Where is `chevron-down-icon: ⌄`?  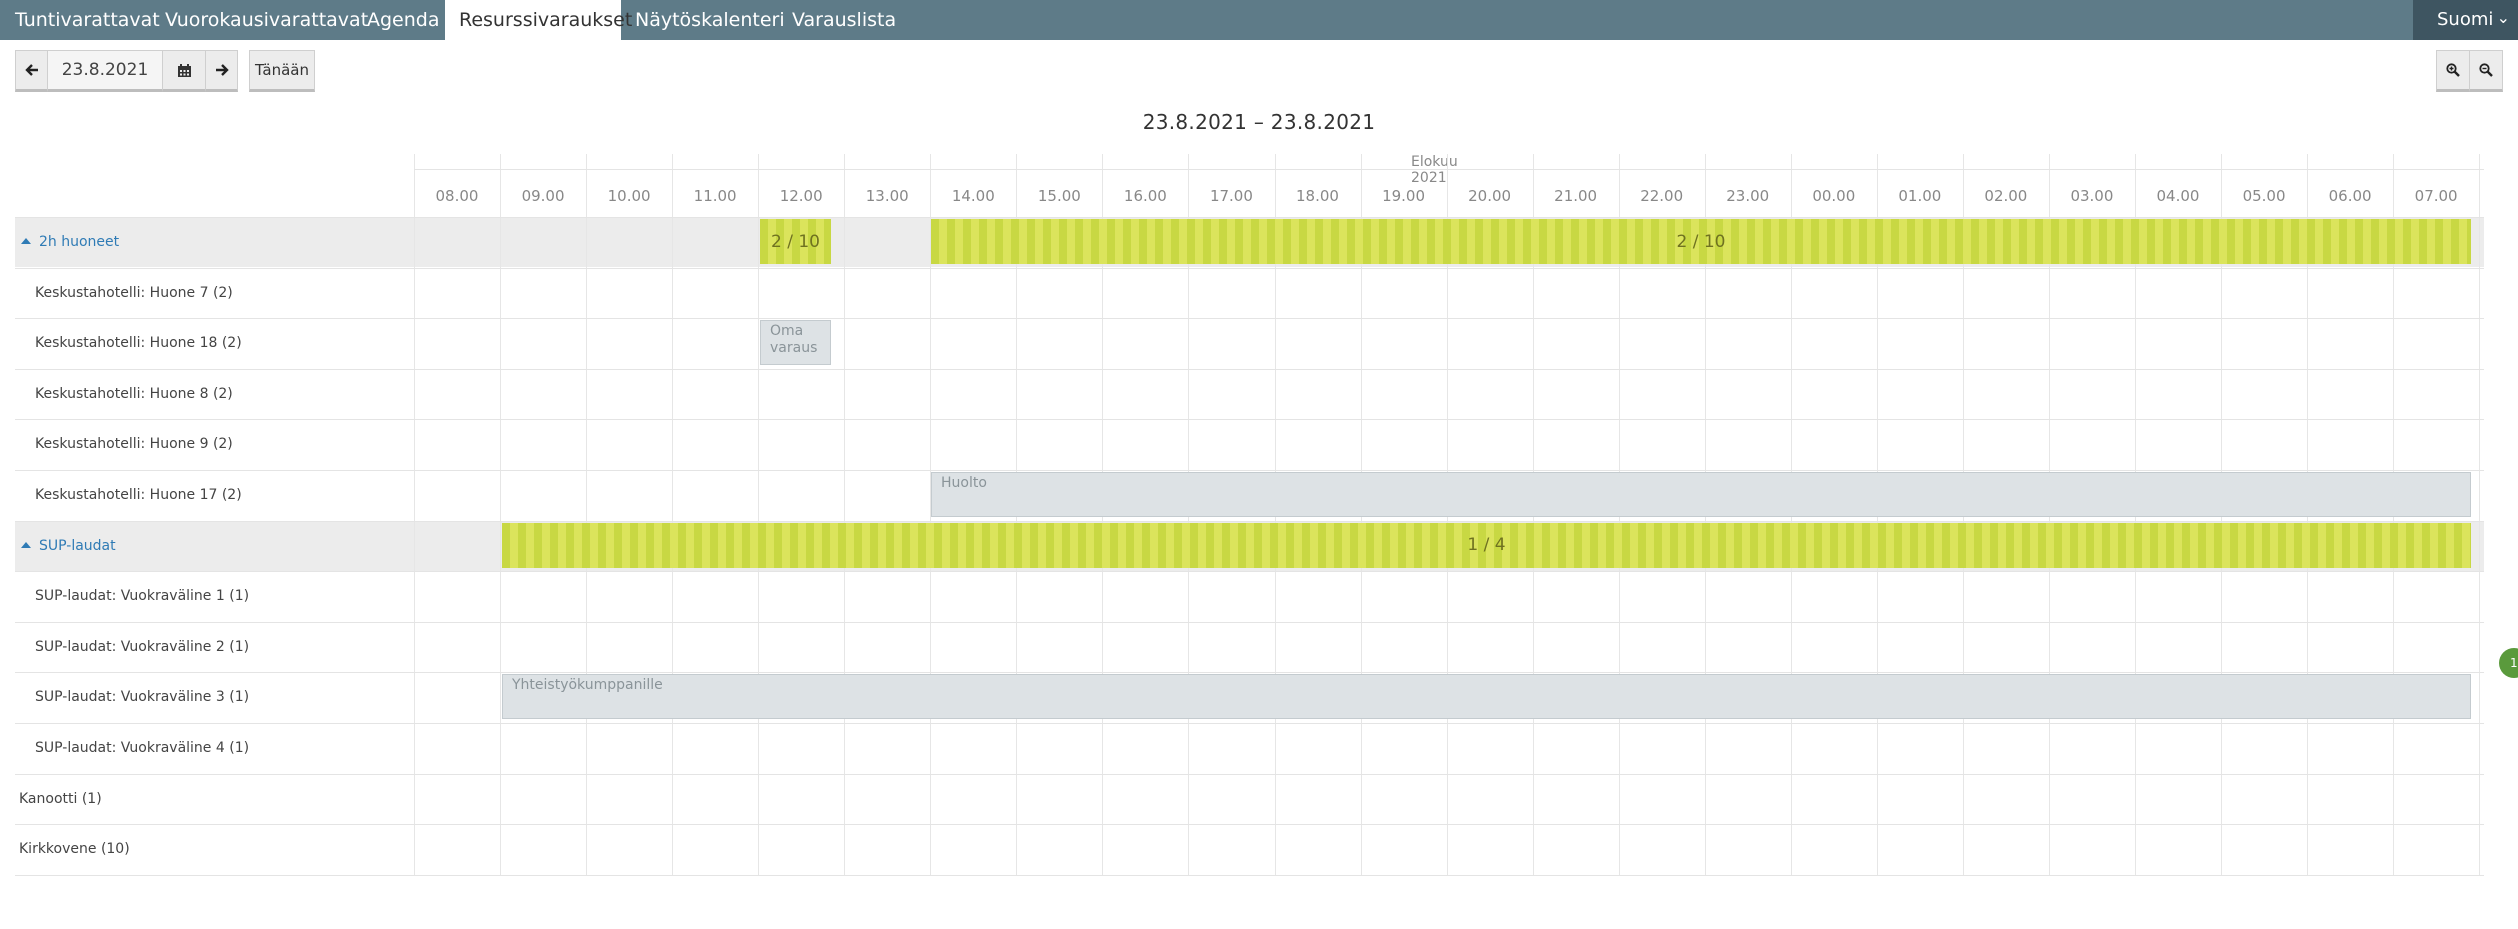
chevron-down-icon: ⌄ is located at coordinates (2503, 17).